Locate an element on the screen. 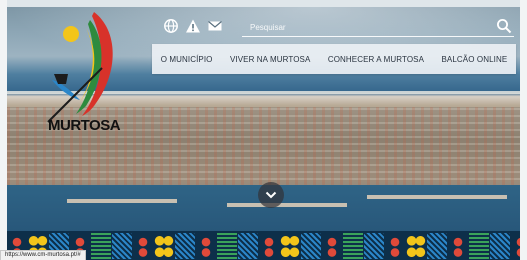  brand-wordmark: MURTOSA is located at coordinates (84, 125).